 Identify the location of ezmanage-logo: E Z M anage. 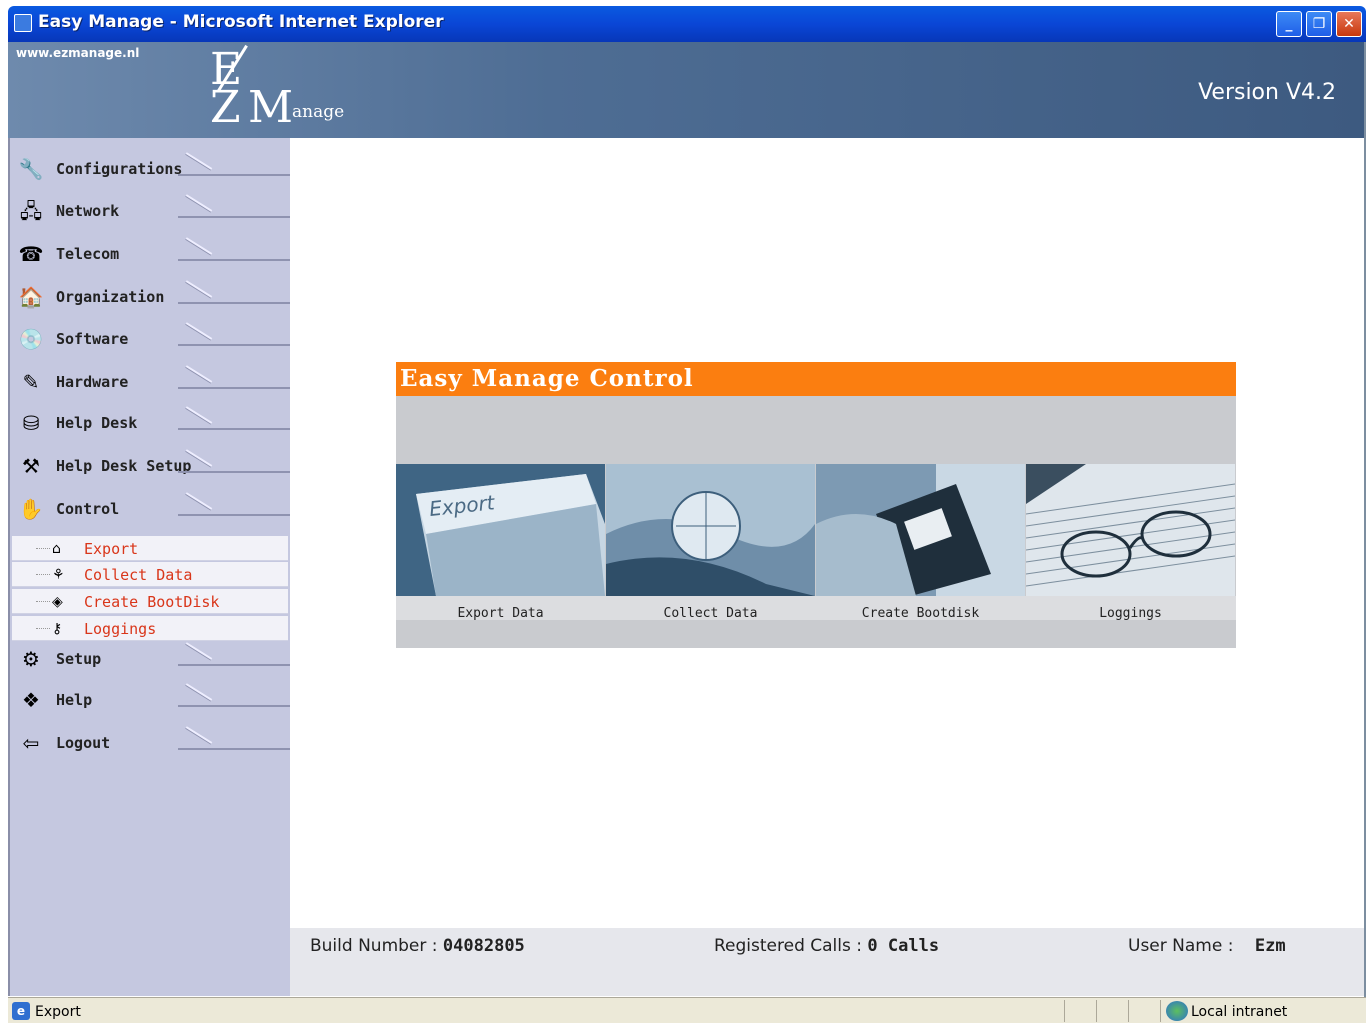
(278, 90).